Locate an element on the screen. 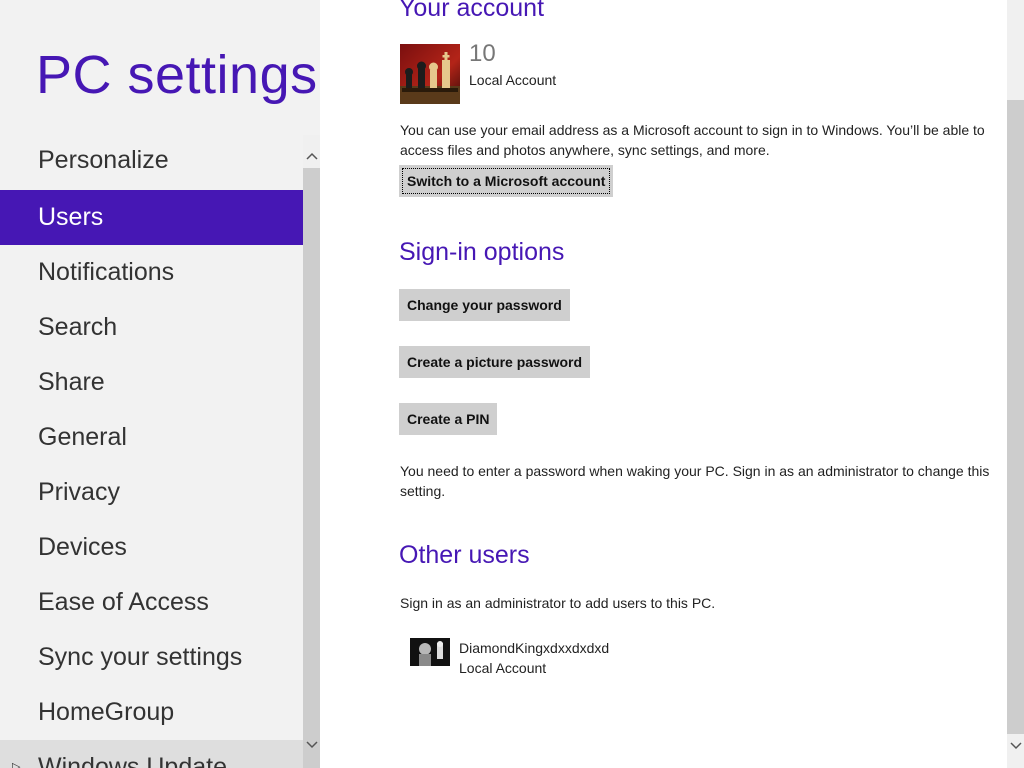  create-pin-button: Create a PIN is located at coordinates (448, 419).